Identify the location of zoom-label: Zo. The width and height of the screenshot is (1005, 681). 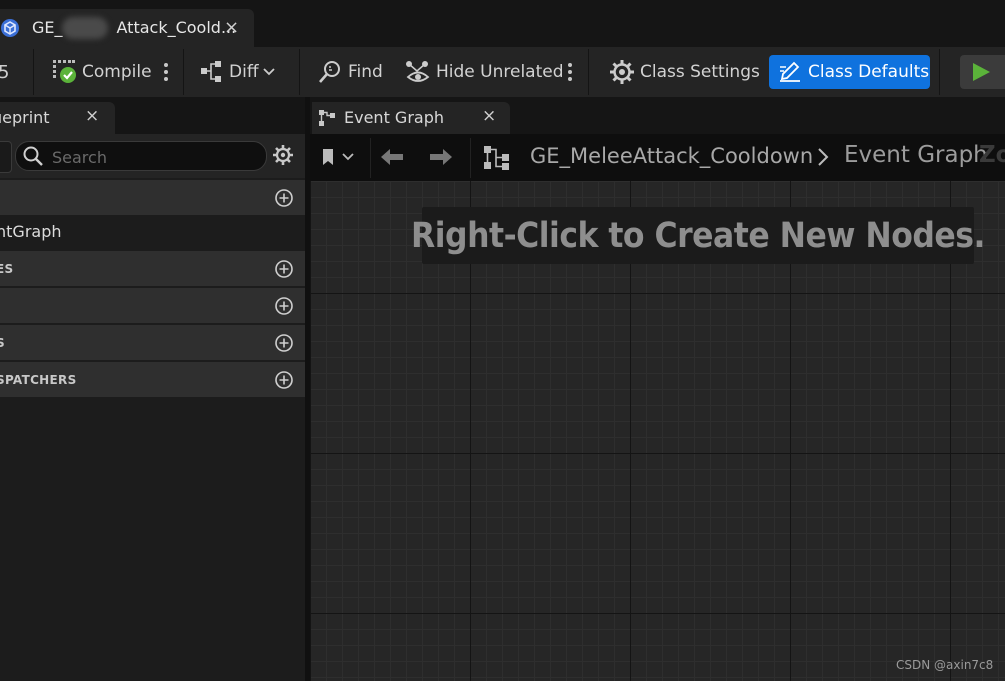
(992, 155).